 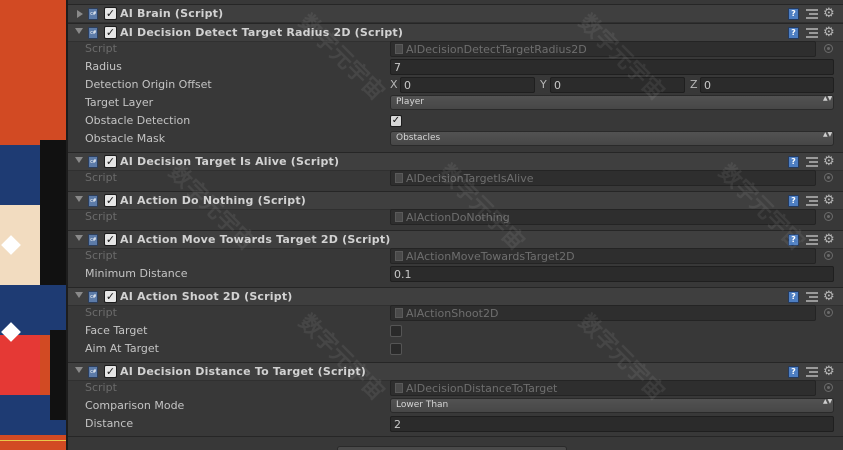 I want to click on field-row-obstacle-mask: Obstacle Mask Obstacles ▲▼, so click(x=455, y=139).